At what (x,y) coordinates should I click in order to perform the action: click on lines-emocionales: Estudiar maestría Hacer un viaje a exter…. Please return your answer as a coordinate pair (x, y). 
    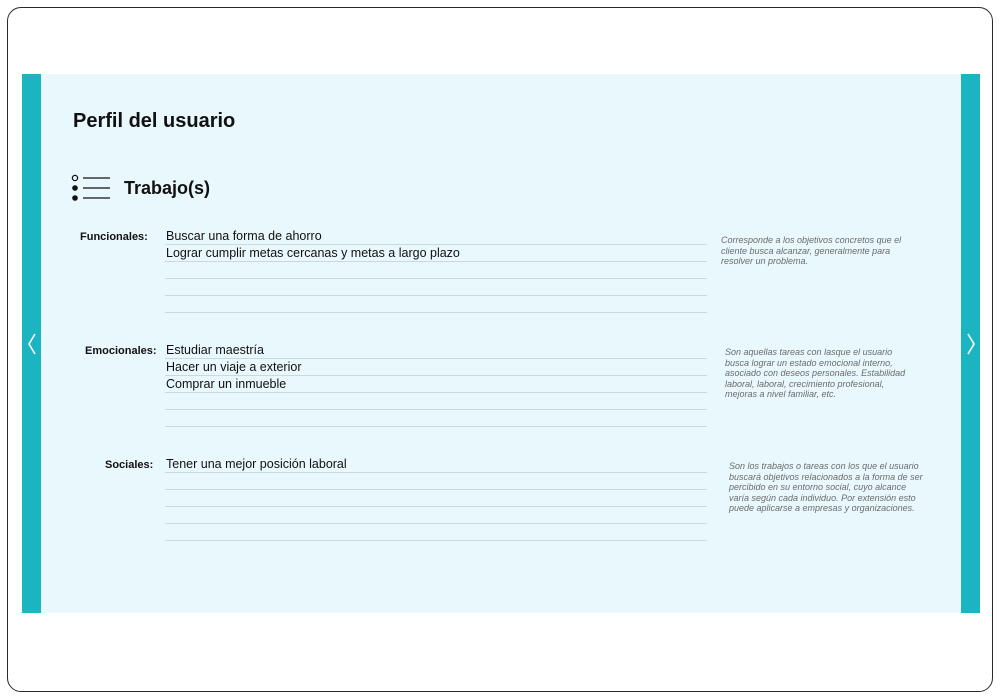
    Looking at the image, I should click on (436, 384).